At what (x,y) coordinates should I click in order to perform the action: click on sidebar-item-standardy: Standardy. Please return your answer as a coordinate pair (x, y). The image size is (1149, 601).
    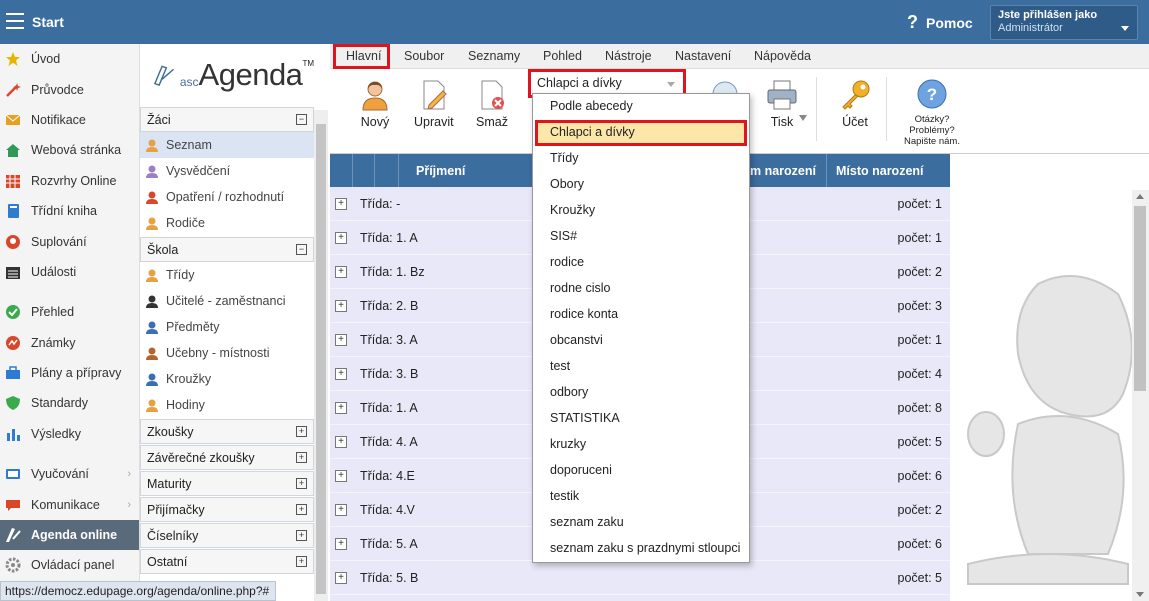
    Looking at the image, I should click on (69, 403).